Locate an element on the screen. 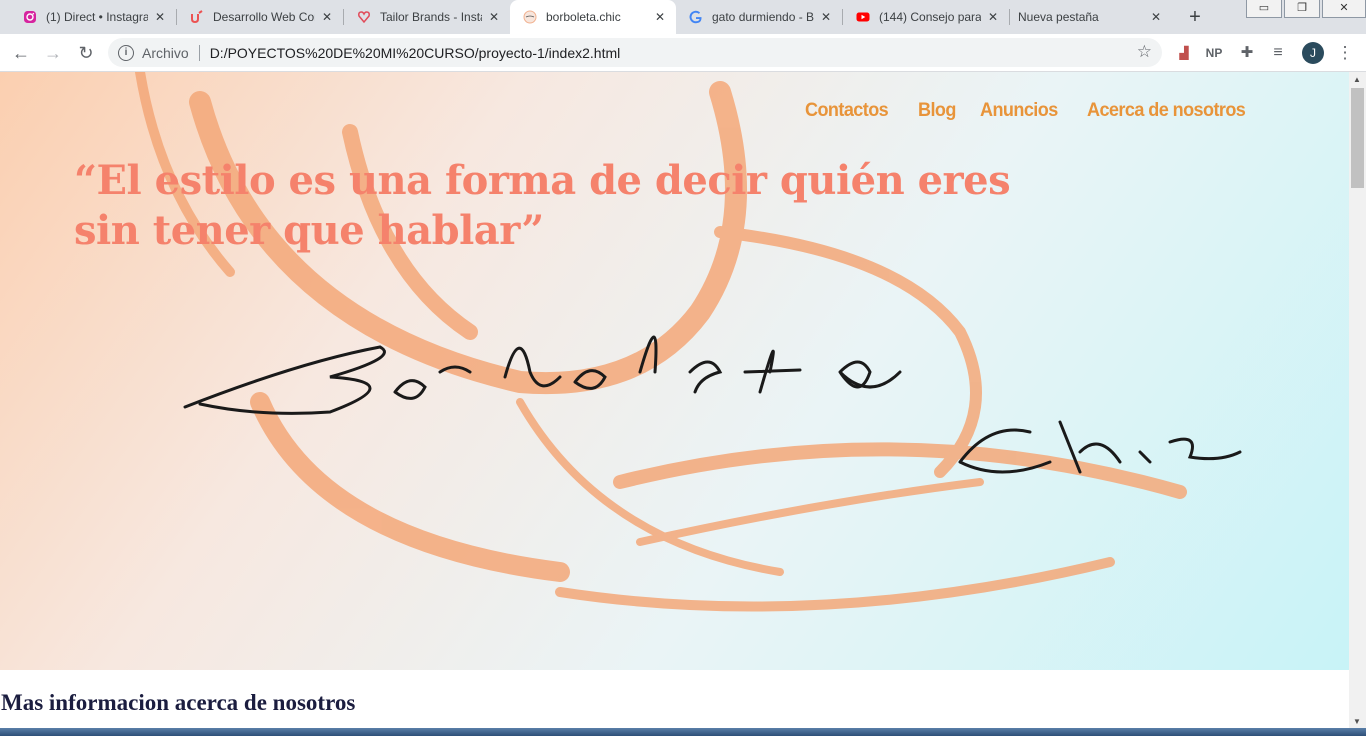 This screenshot has width=1366, height=736. tailor-brands-icon is located at coordinates (364, 17).